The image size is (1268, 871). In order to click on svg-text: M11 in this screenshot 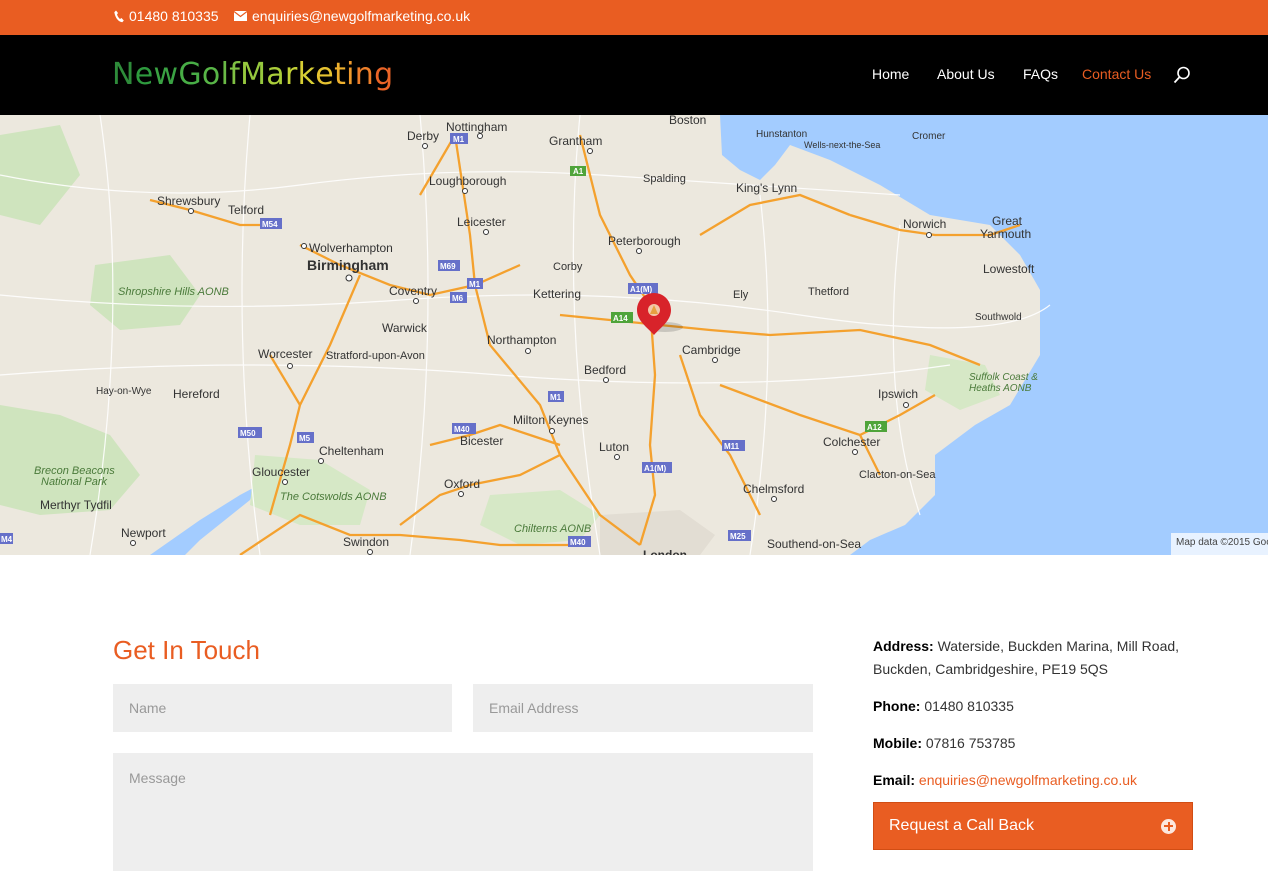, I will do `click(732, 446)`.